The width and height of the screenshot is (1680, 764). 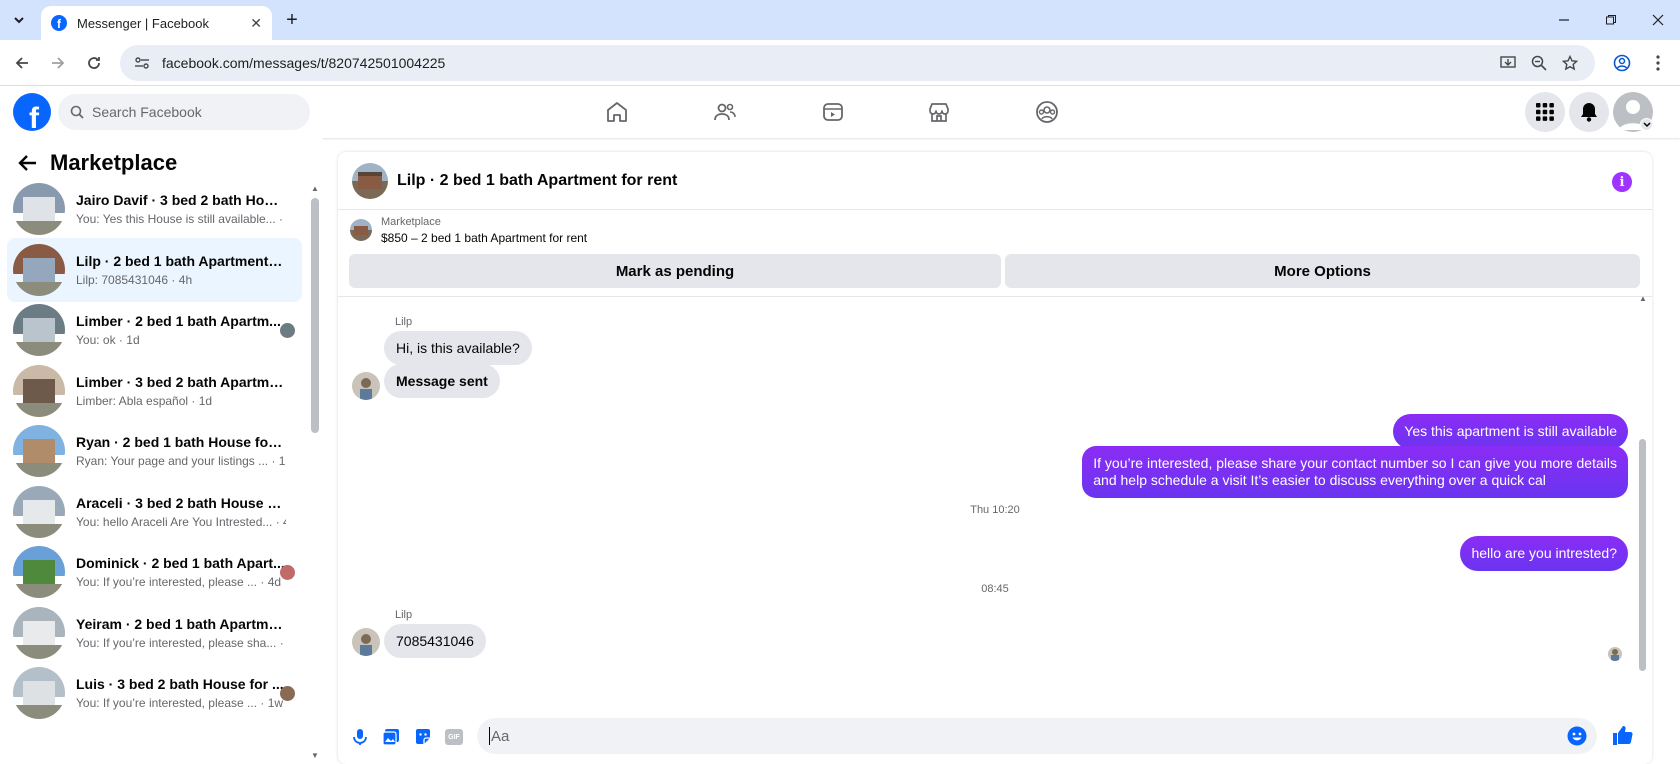 I want to click on more-options-button: More Options, so click(x=1322, y=271).